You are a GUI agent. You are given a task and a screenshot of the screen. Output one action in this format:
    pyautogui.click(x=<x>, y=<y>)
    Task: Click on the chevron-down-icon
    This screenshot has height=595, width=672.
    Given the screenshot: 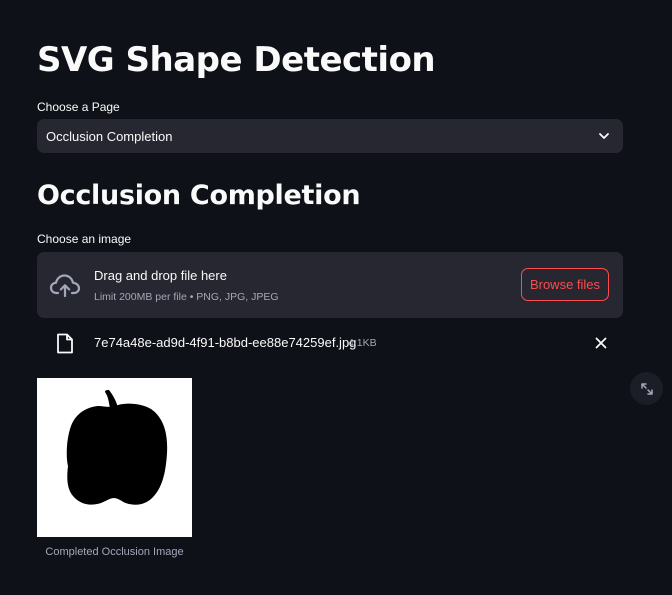 What is the action you would take?
    pyautogui.click(x=604, y=136)
    